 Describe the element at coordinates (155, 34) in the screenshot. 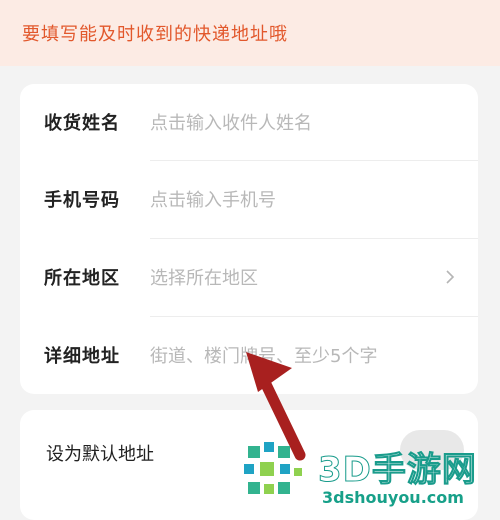

I see `notice-text: 要填写能及时收到的快递地址哦` at that location.